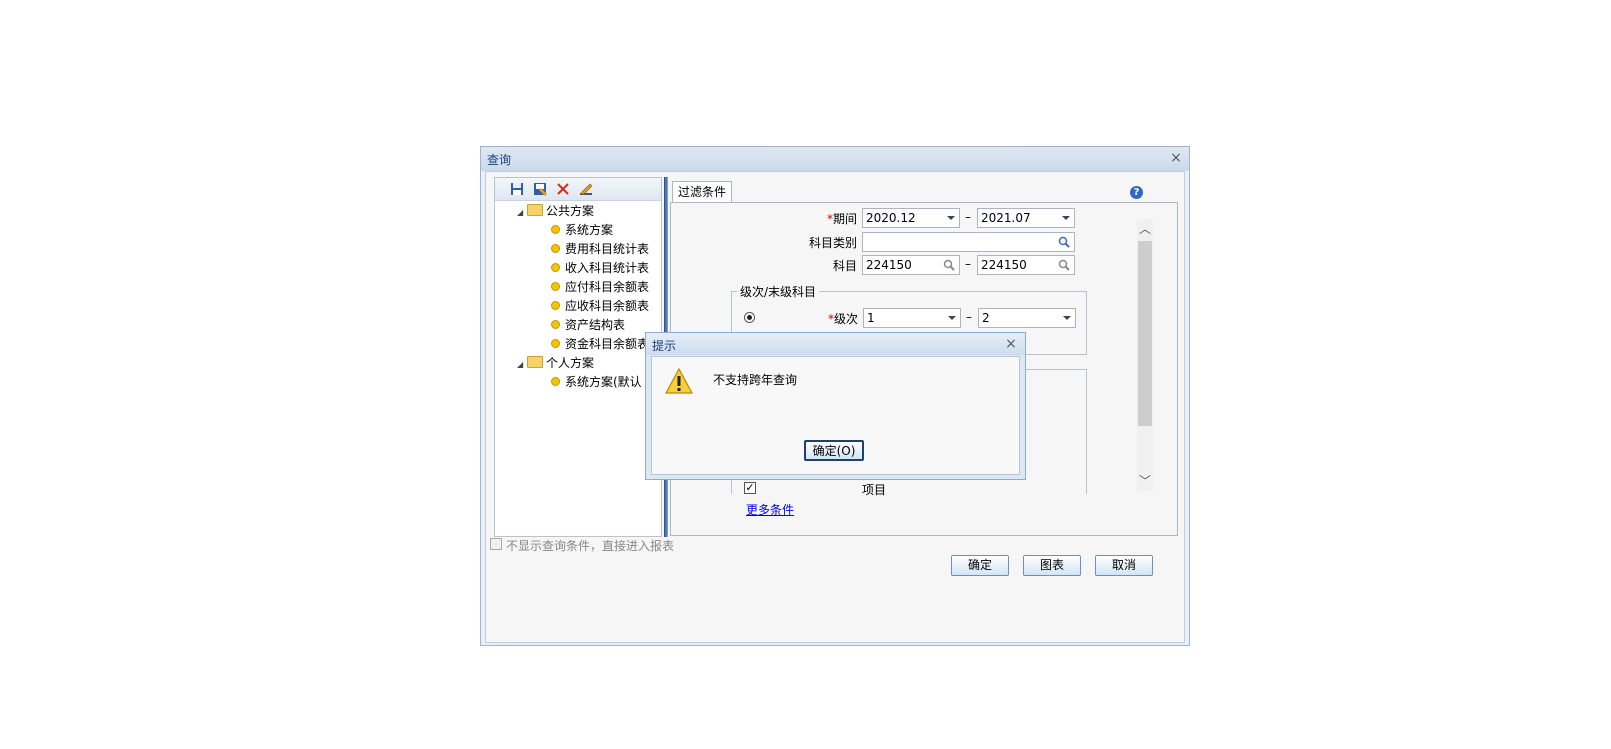 The height and width of the screenshot is (749, 1611). I want to click on chart-button: 图表, so click(1052, 565).